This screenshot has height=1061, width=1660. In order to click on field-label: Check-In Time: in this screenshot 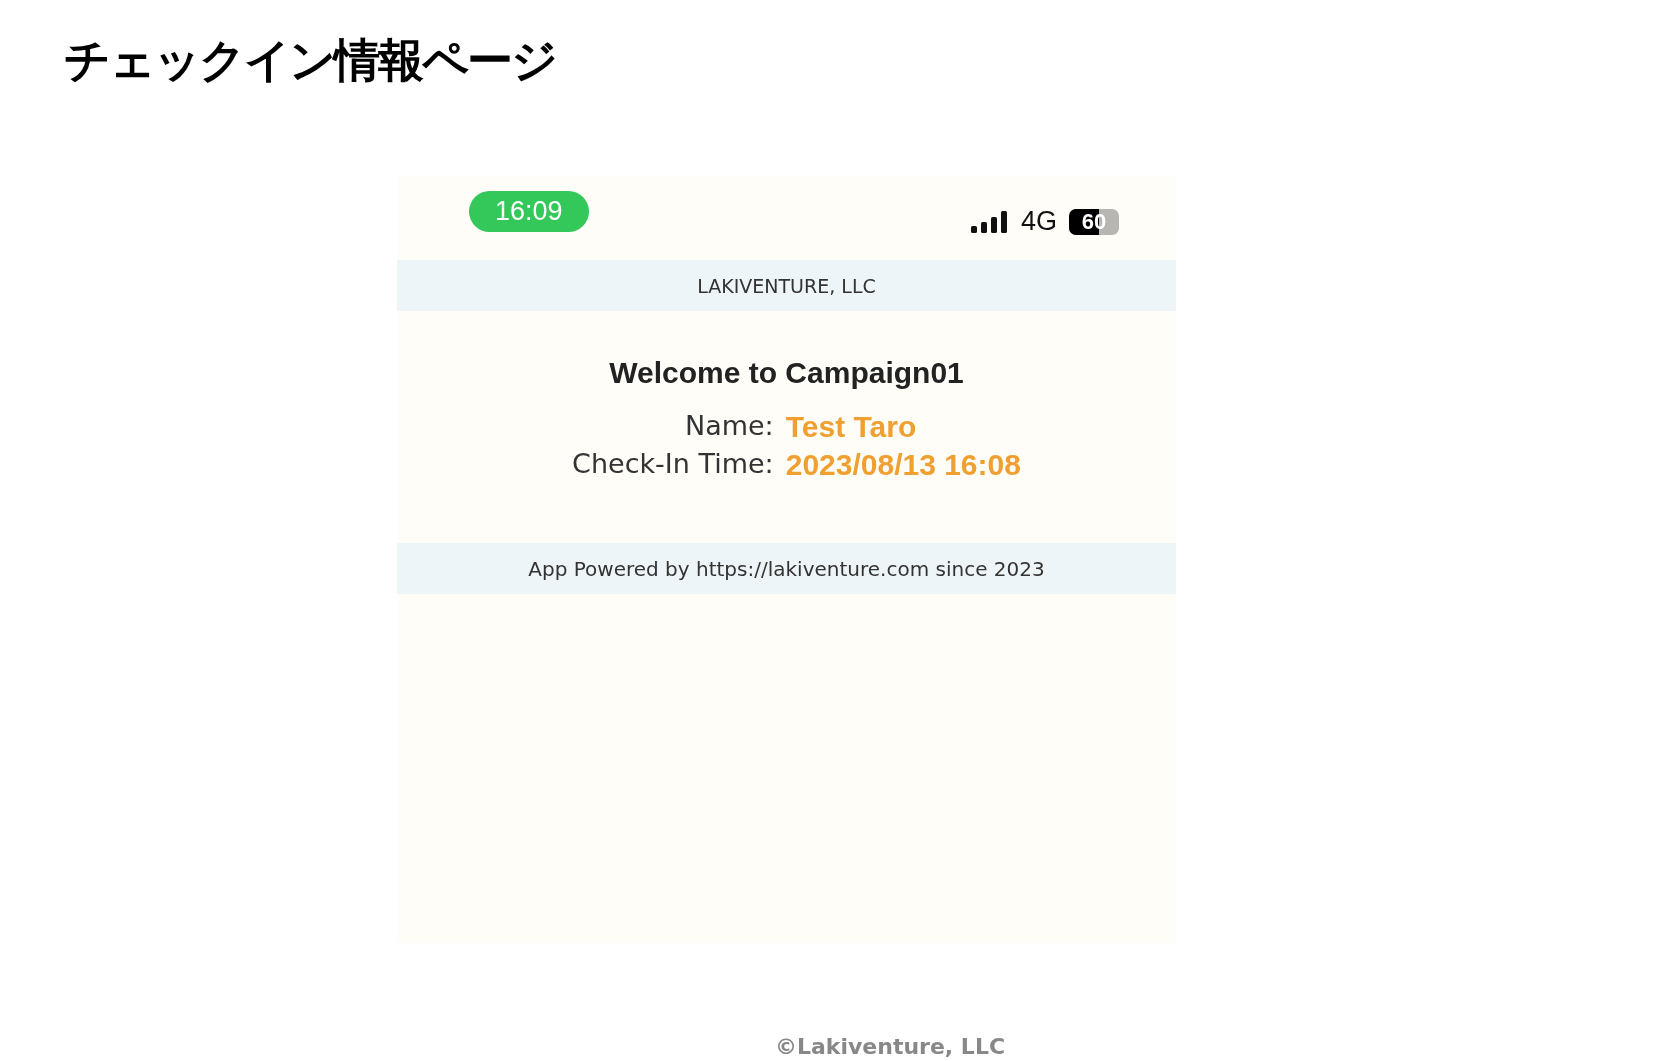, I will do `click(673, 464)`.